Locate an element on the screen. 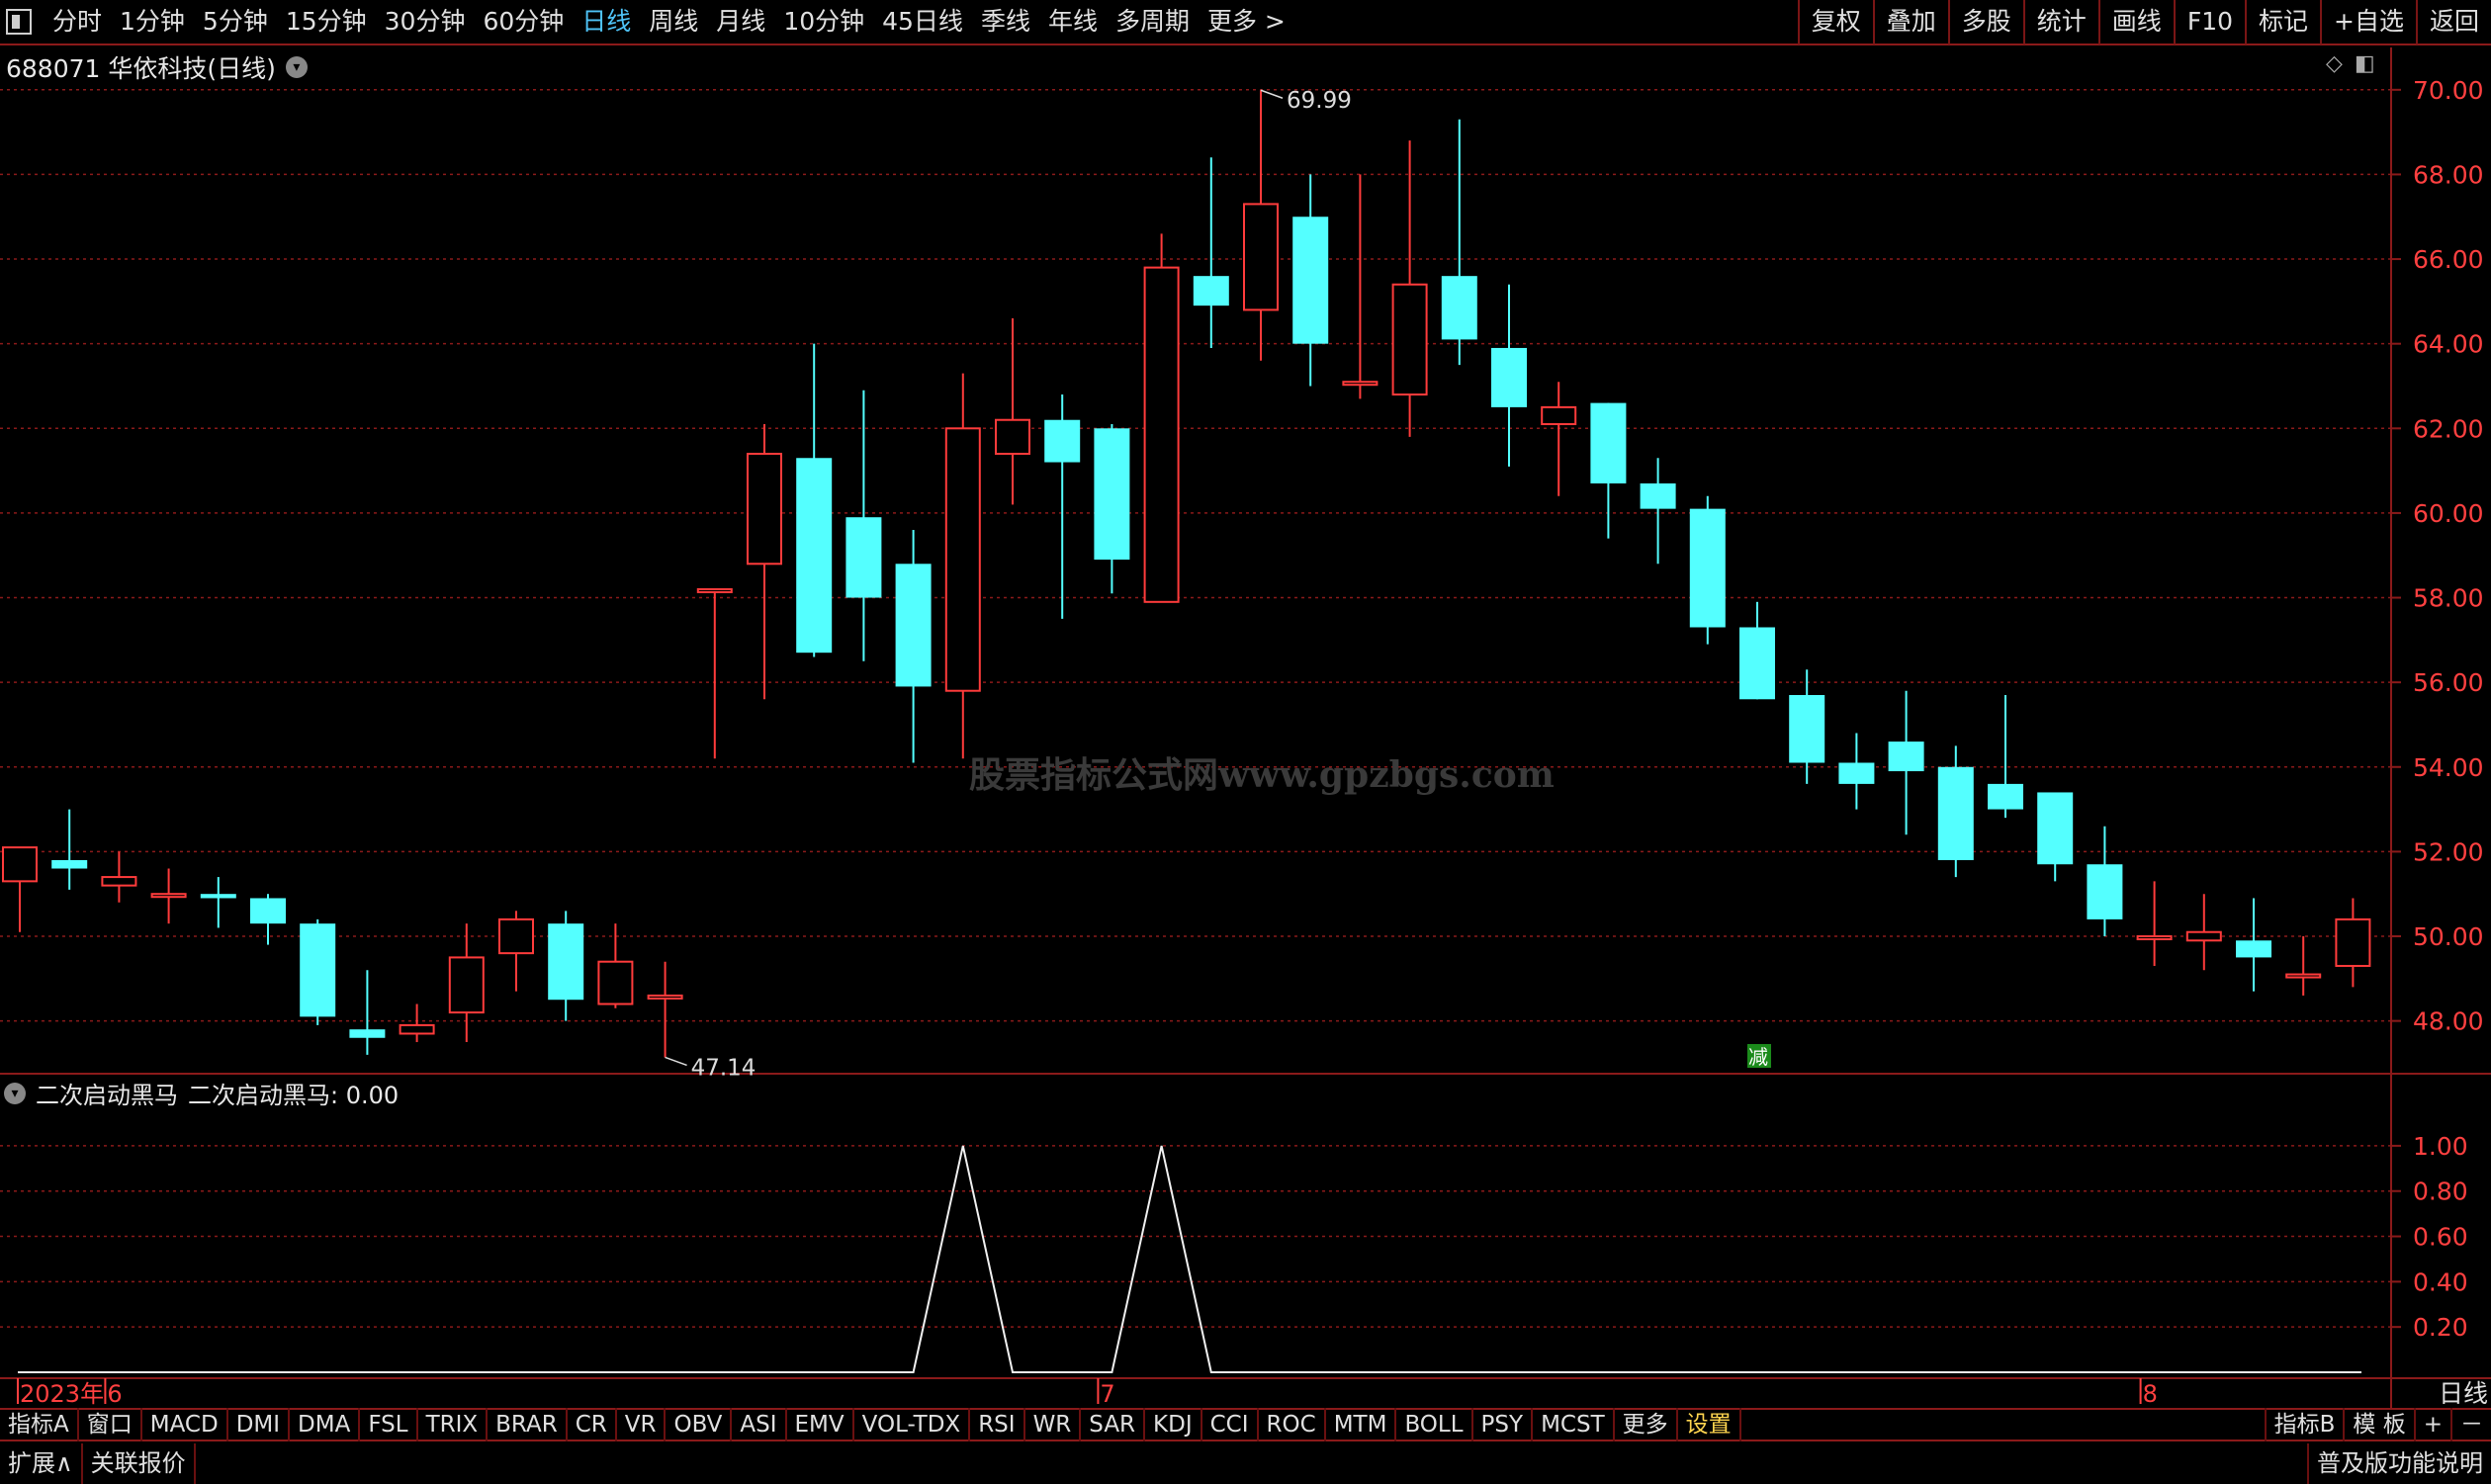 This screenshot has height=1484, width=2491. price-tick-label: 64.00 is located at coordinates (2448, 344).